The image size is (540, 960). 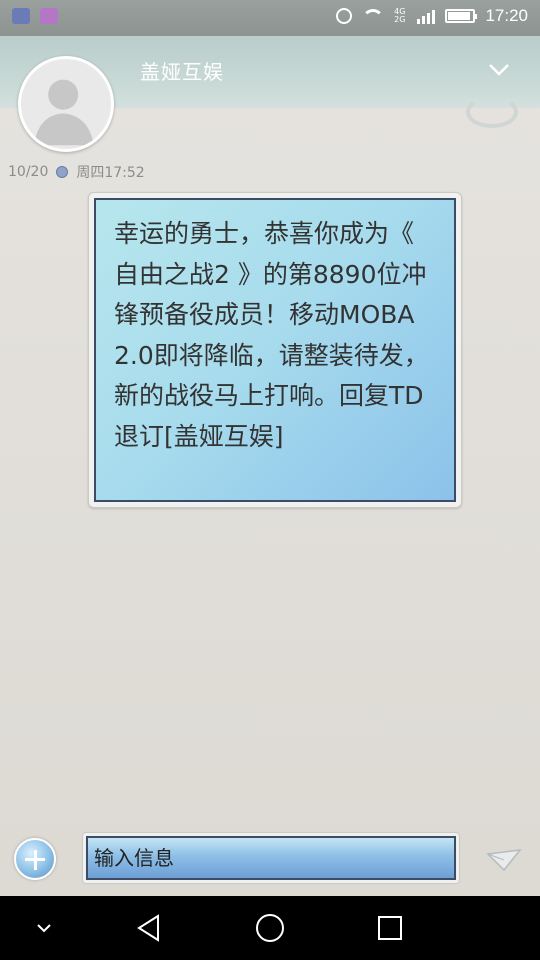 What do you see at coordinates (110, 173) in the screenshot?
I see `message-time: 周四17:52` at bounding box center [110, 173].